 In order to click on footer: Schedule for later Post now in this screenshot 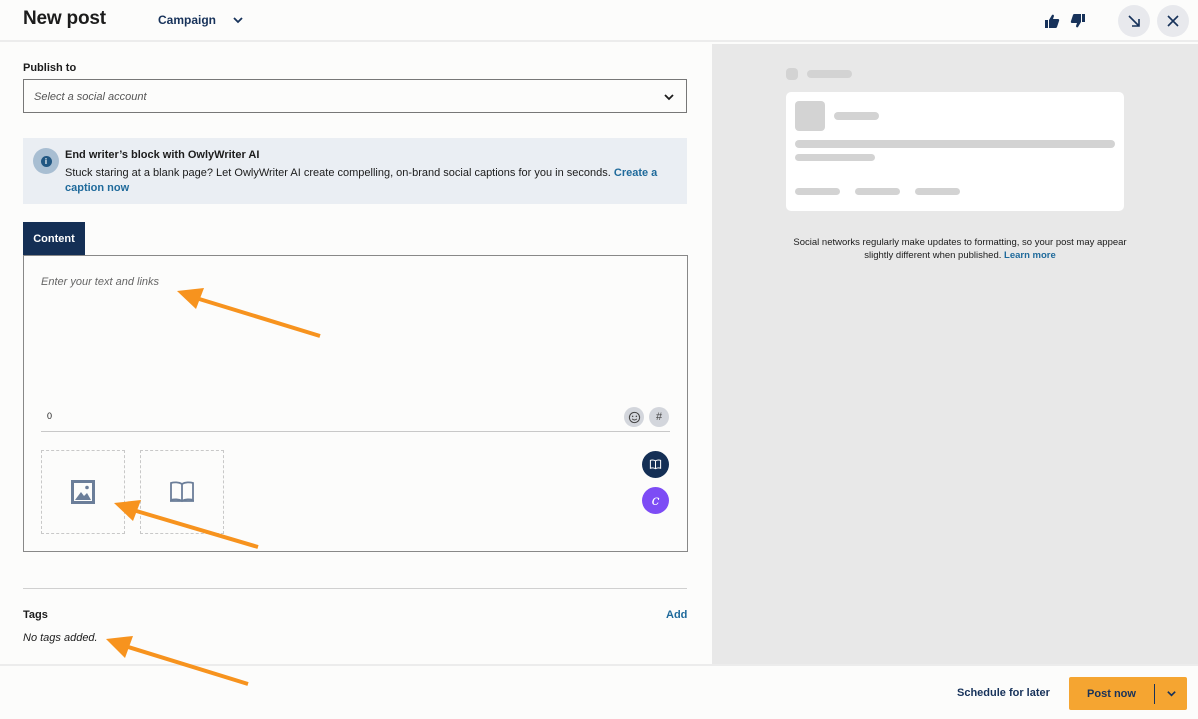, I will do `click(599, 691)`.